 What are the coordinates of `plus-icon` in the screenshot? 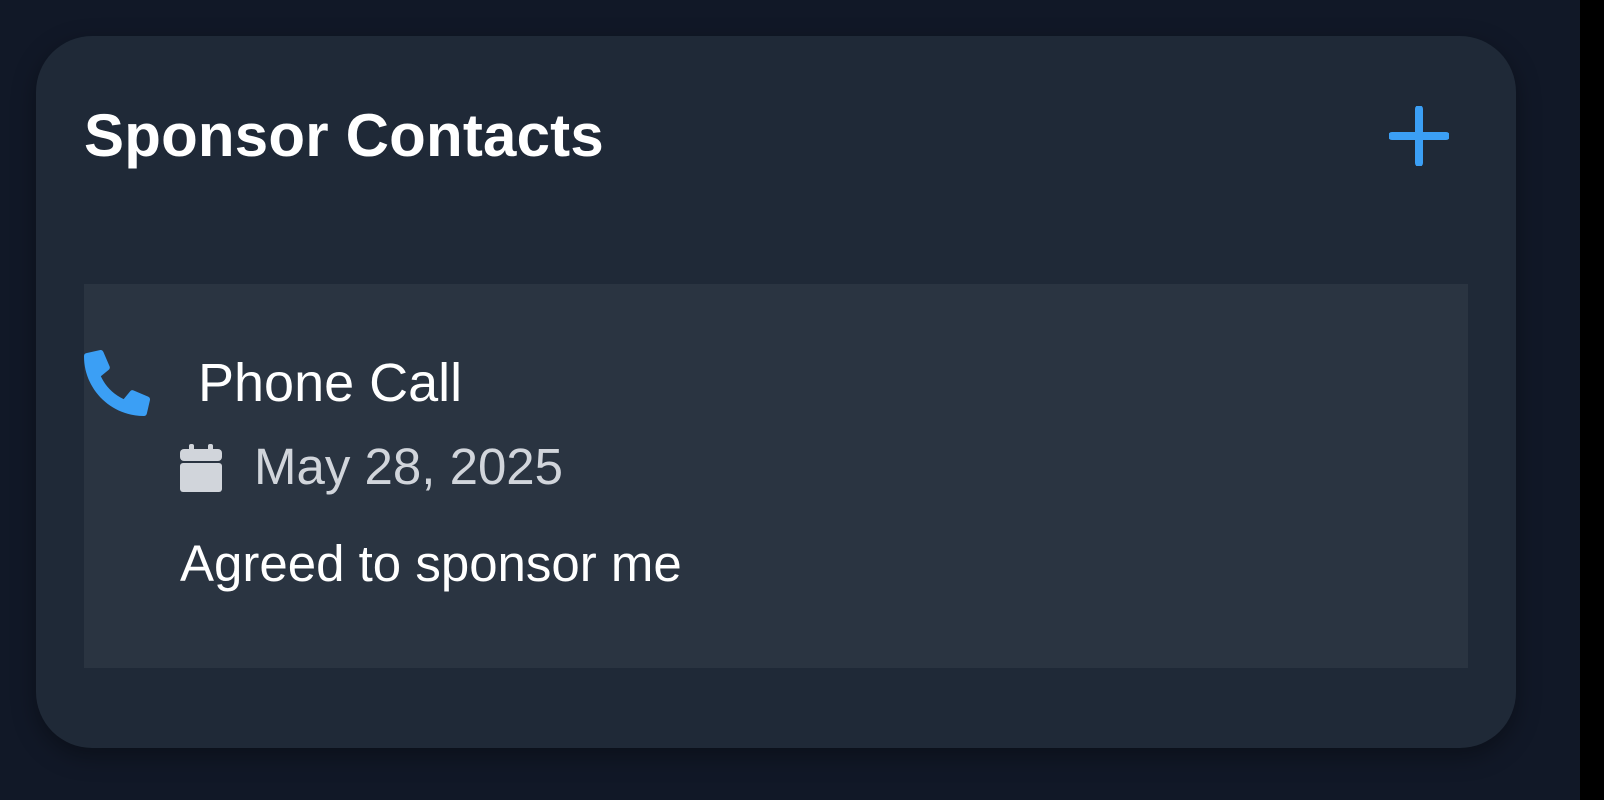 It's located at (1419, 136).